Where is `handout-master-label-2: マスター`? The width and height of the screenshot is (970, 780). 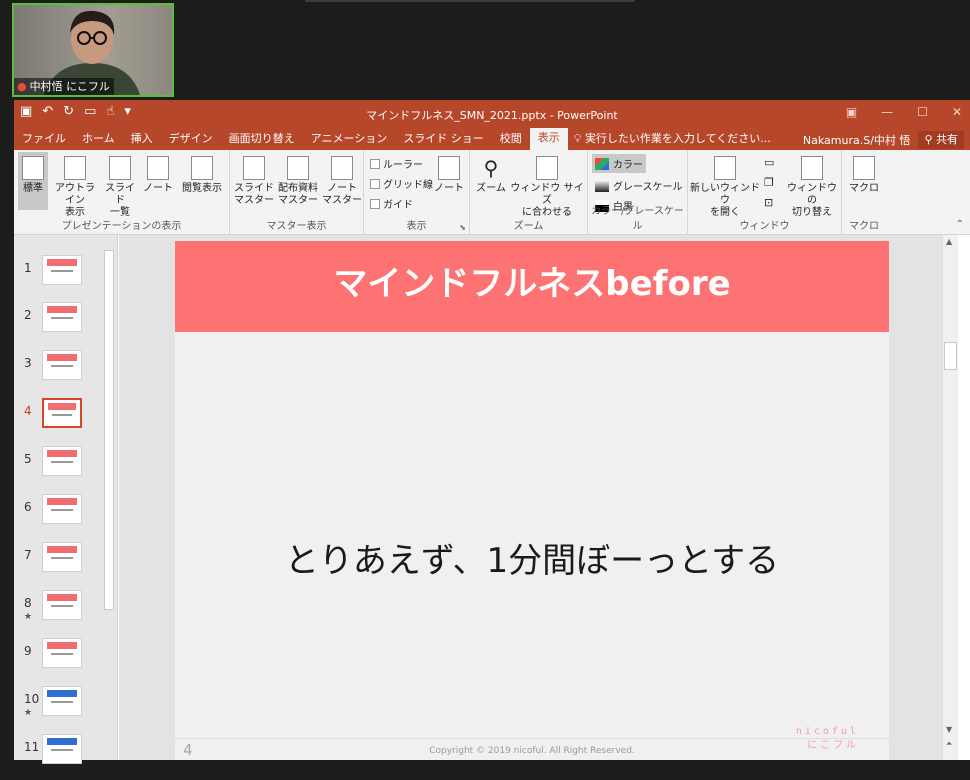 handout-master-label-2: マスター is located at coordinates (298, 200).